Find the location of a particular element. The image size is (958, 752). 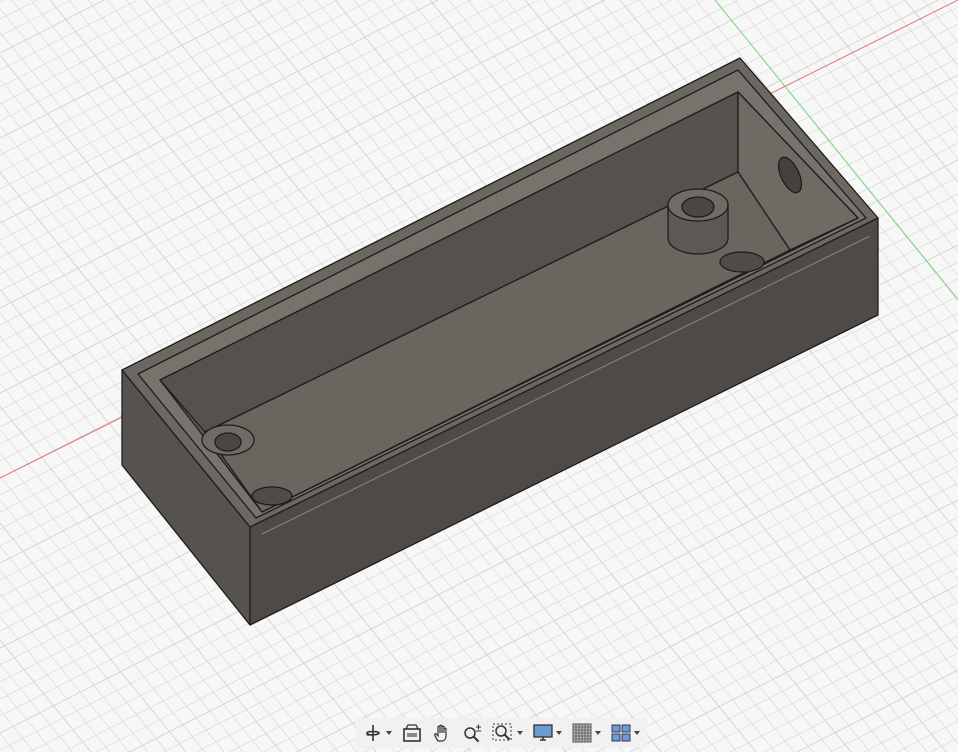

navigation-toolbar is located at coordinates (501, 733).